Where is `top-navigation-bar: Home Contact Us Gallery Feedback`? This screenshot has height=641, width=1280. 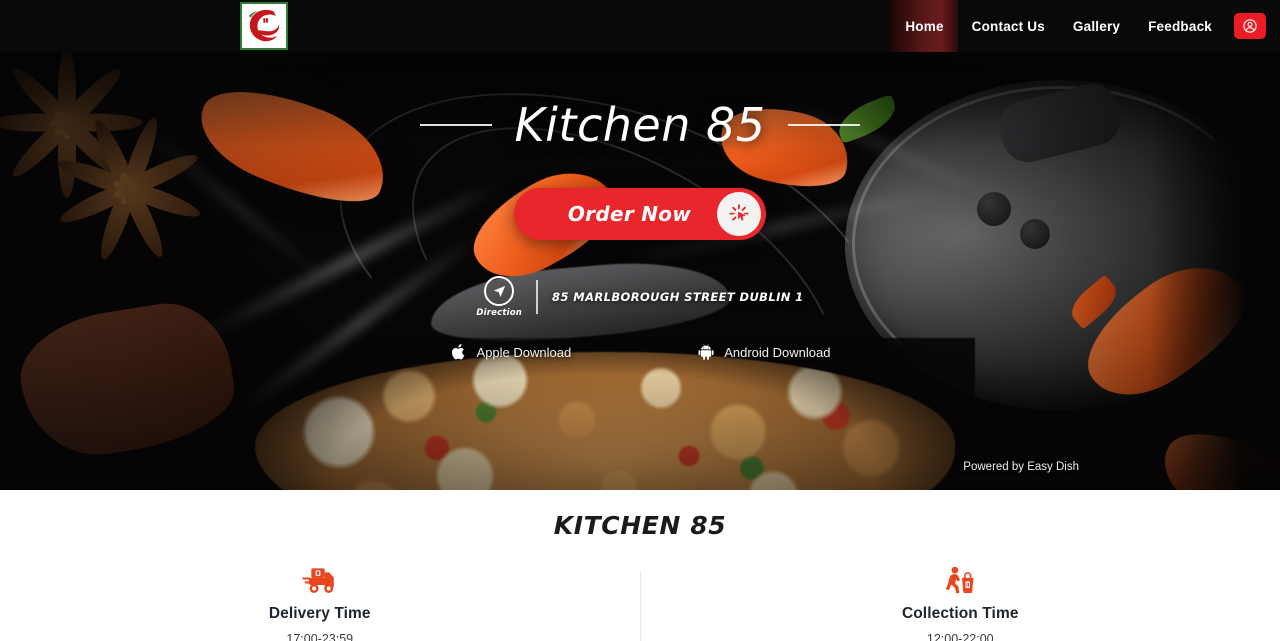
top-navigation-bar: Home Contact Us Gallery Feedback is located at coordinates (640, 26).